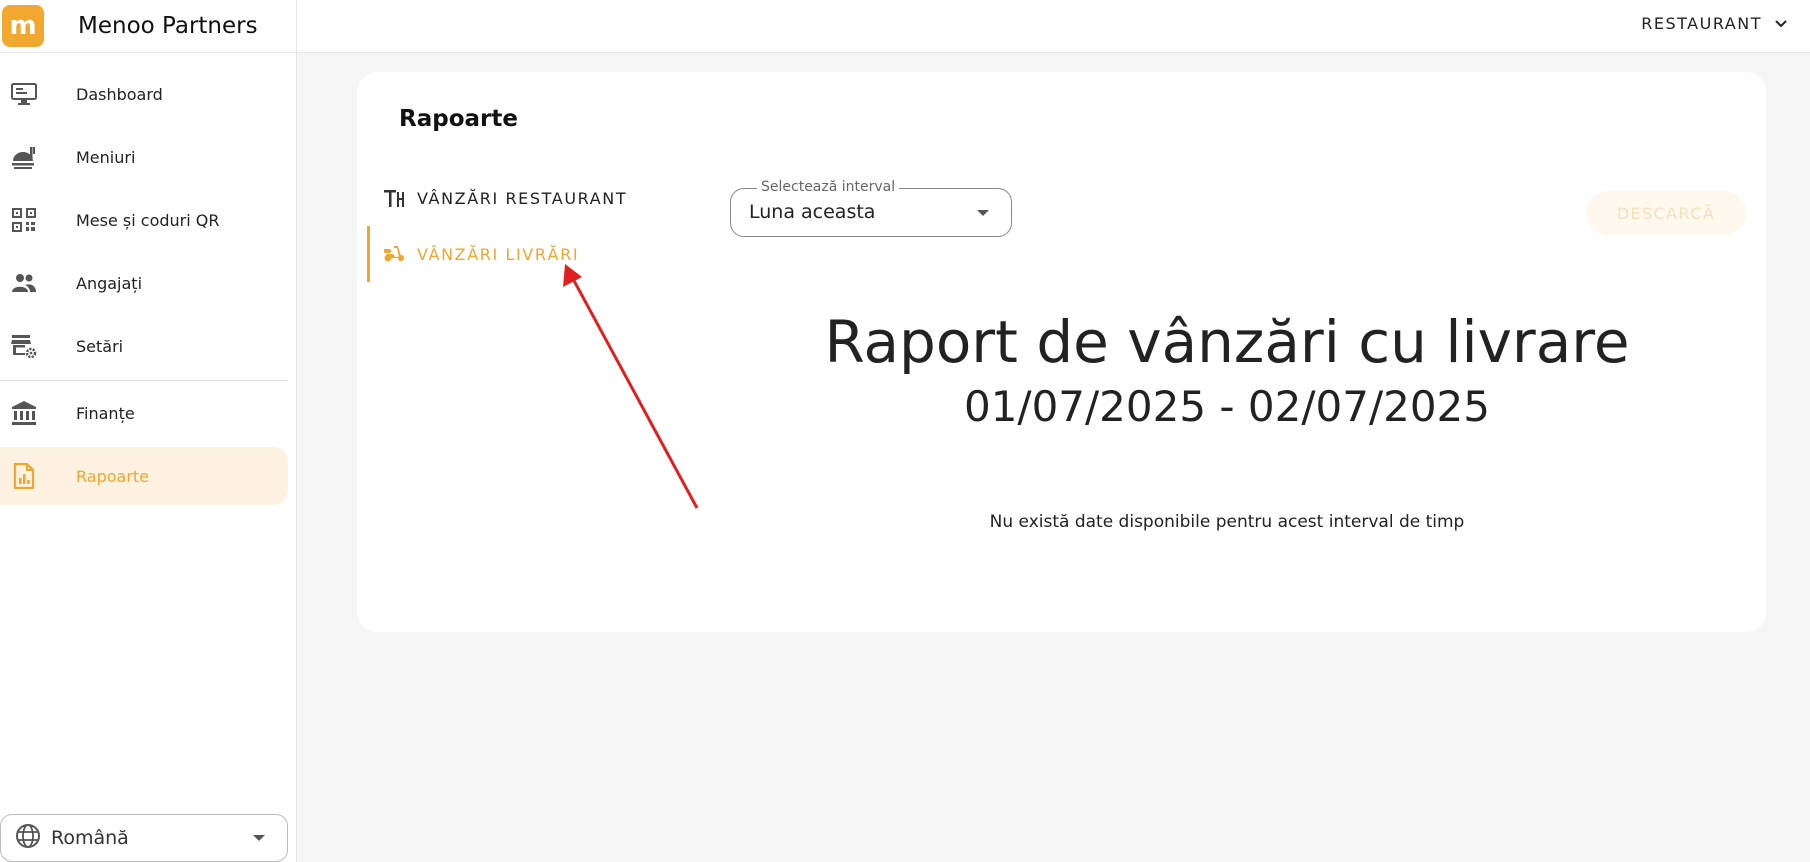 The height and width of the screenshot is (862, 1810). Describe the element at coordinates (1701, 23) in the screenshot. I see `restaurant-selector-label: RESTAURANT` at that location.